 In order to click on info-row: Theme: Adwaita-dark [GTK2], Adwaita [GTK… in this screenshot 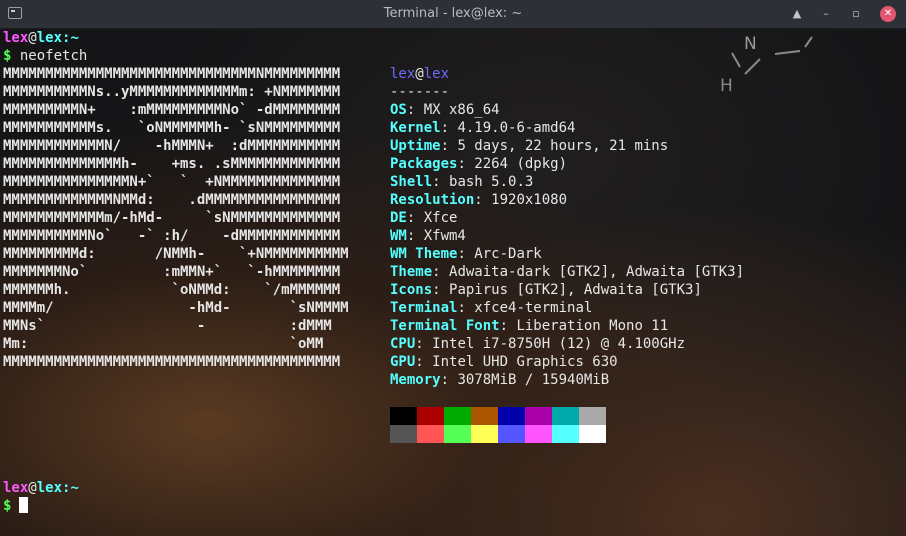, I will do `click(567, 272)`.